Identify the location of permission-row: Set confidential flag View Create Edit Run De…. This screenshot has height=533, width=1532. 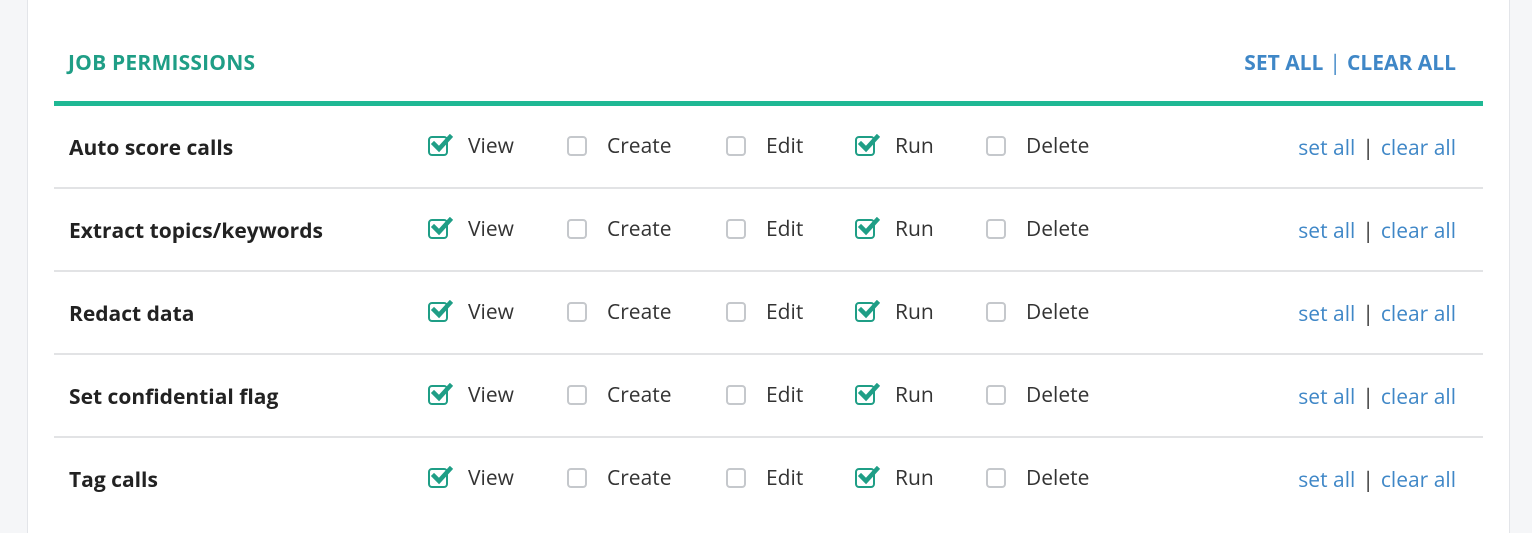
(768, 396).